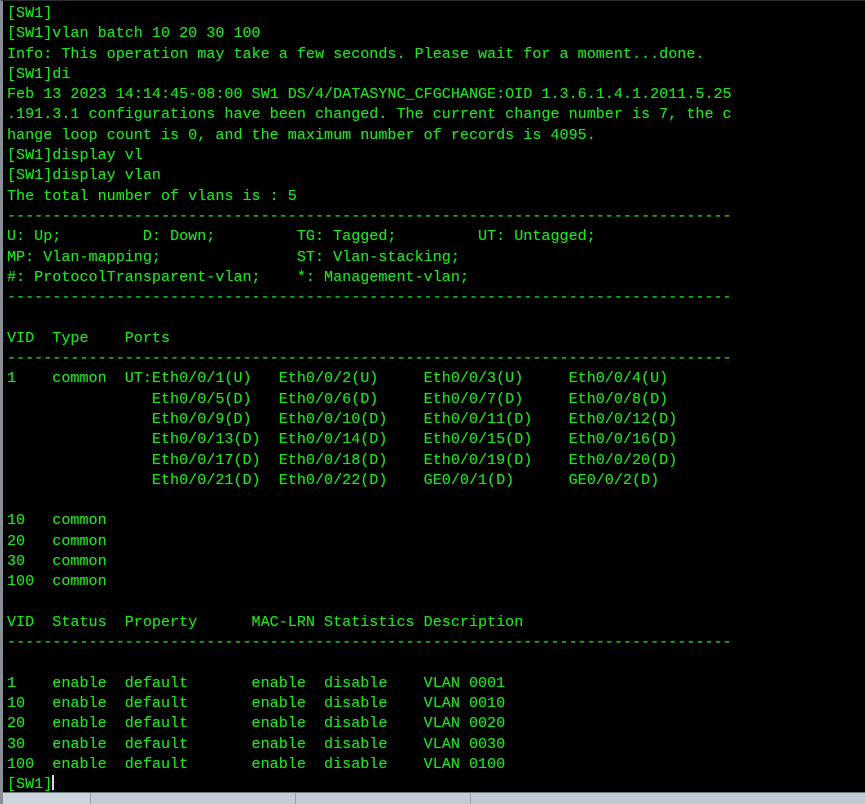  Describe the element at coordinates (57, 520) in the screenshot. I see `table-row: 10 common` at that location.